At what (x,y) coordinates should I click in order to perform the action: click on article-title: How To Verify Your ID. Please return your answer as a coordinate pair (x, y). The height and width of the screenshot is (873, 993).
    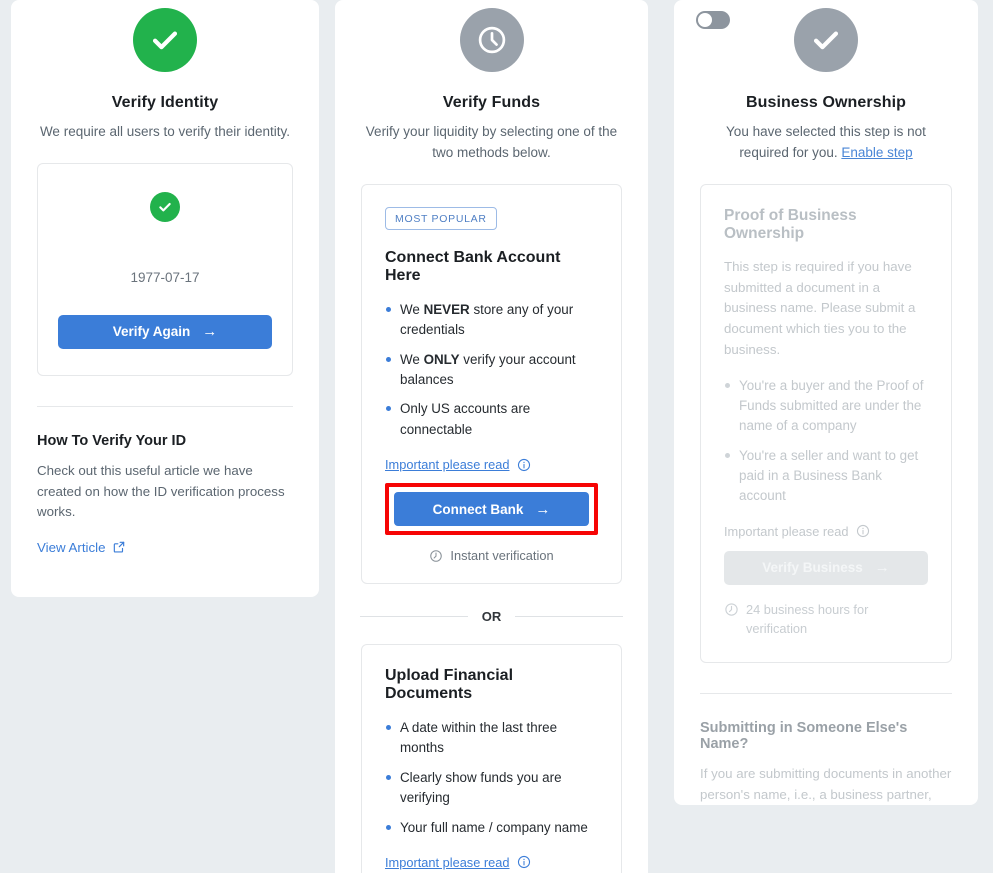
    Looking at the image, I should click on (112, 440).